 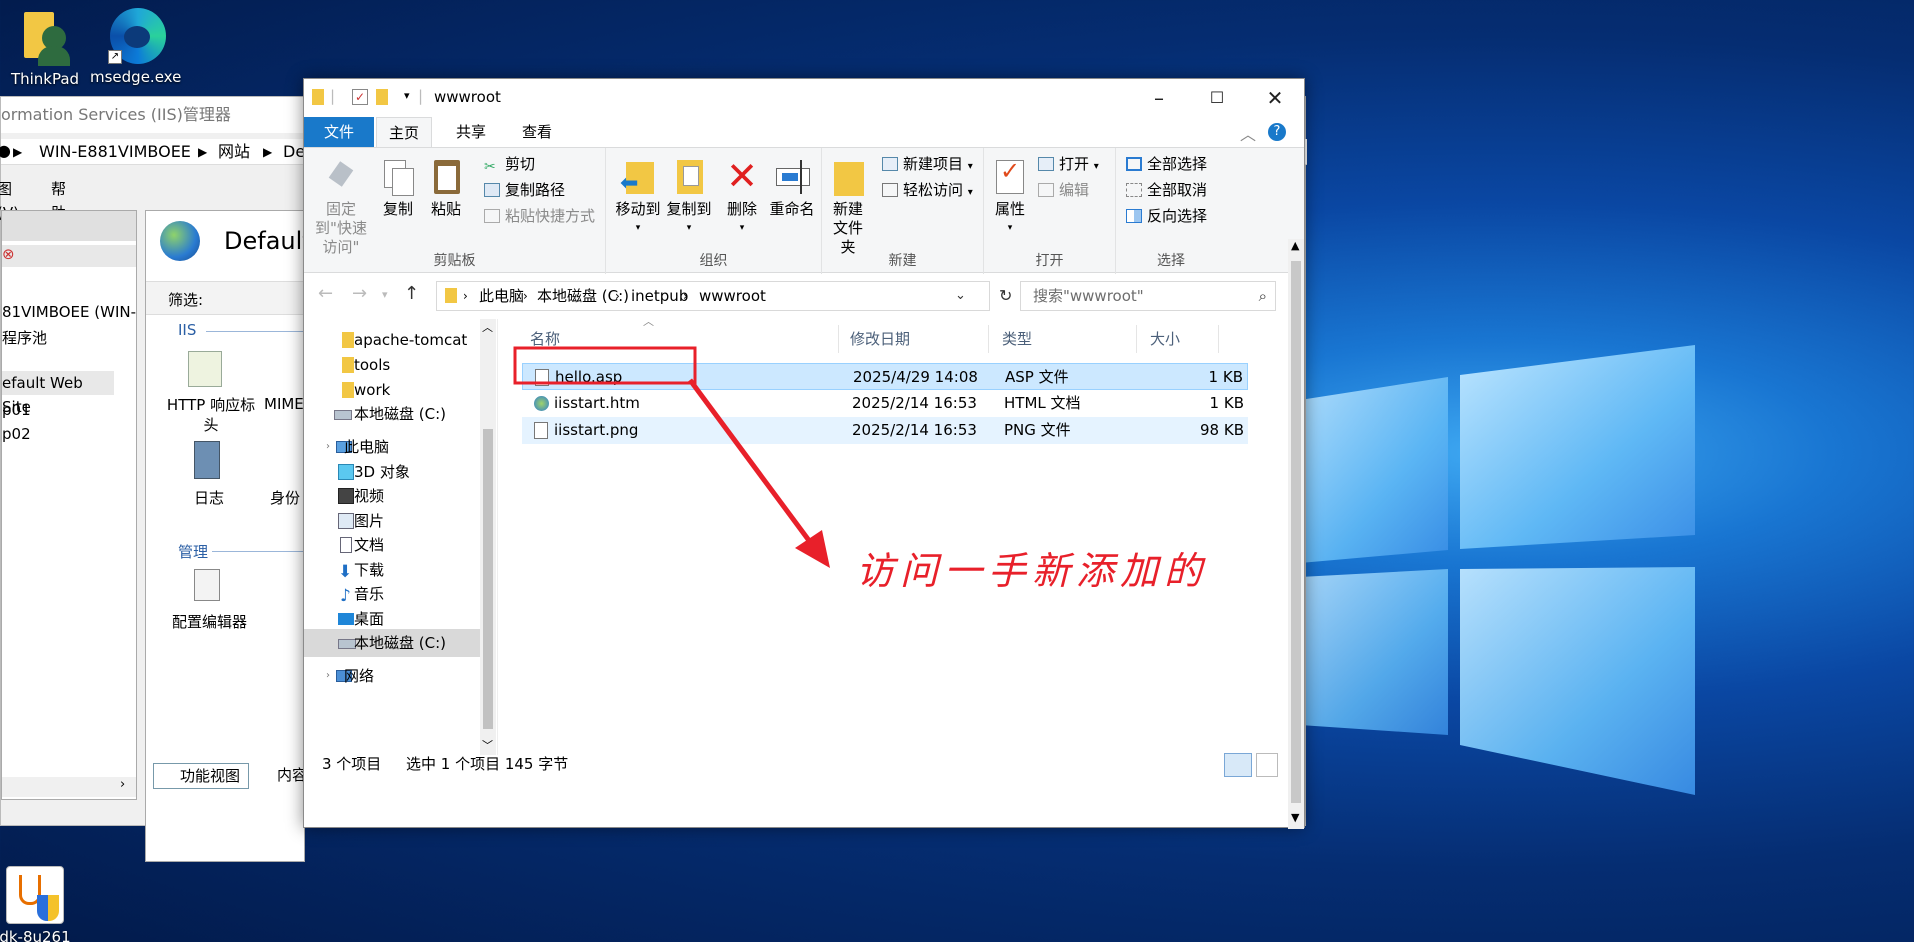 I want to click on annotation-arrow, so click(x=753, y=465).